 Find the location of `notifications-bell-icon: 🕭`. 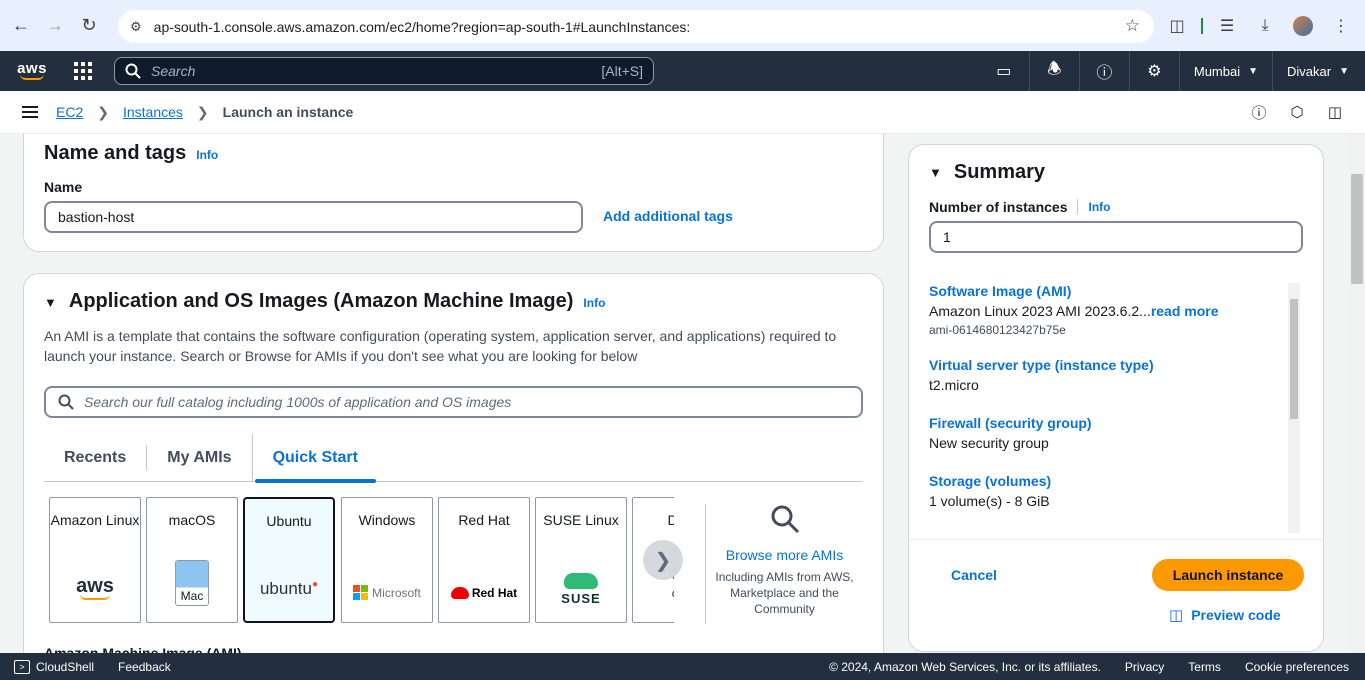

notifications-bell-icon: 🕭 is located at coordinates (1053, 71).